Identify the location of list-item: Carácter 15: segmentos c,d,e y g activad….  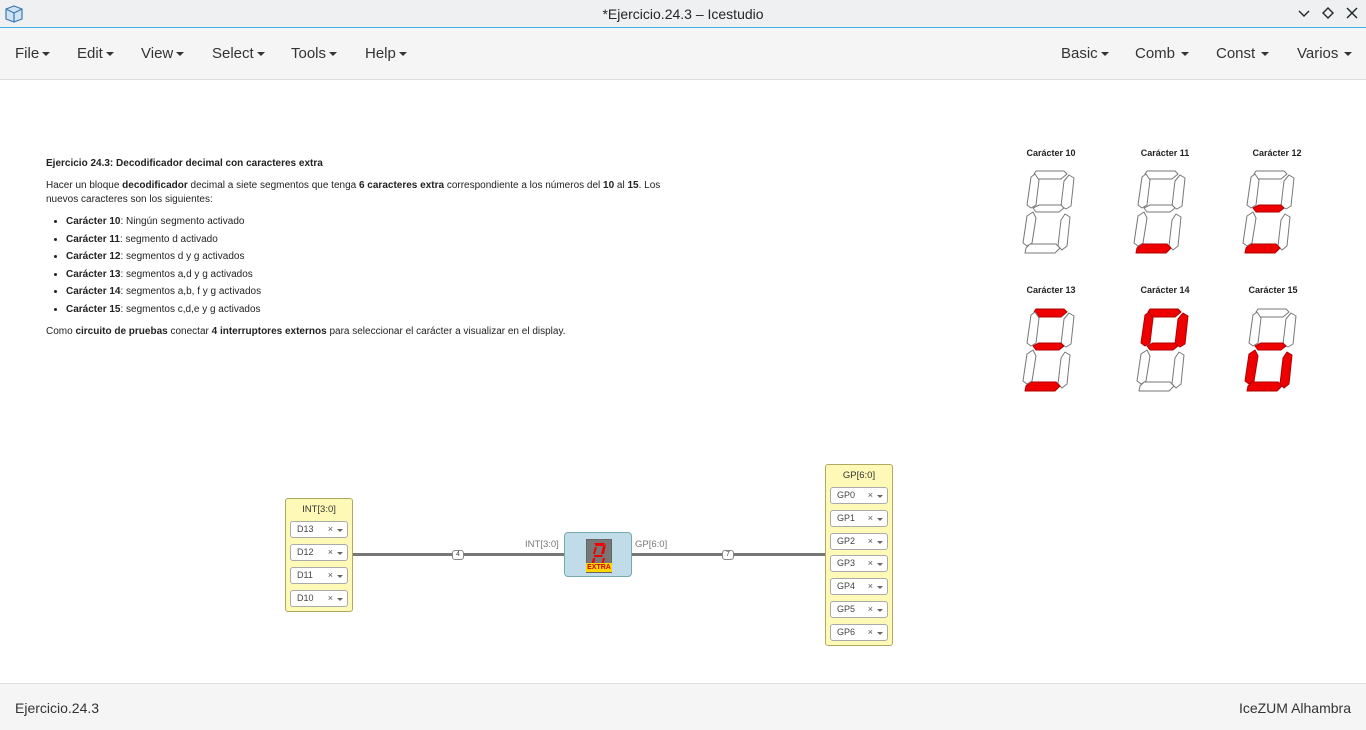
(376, 310).